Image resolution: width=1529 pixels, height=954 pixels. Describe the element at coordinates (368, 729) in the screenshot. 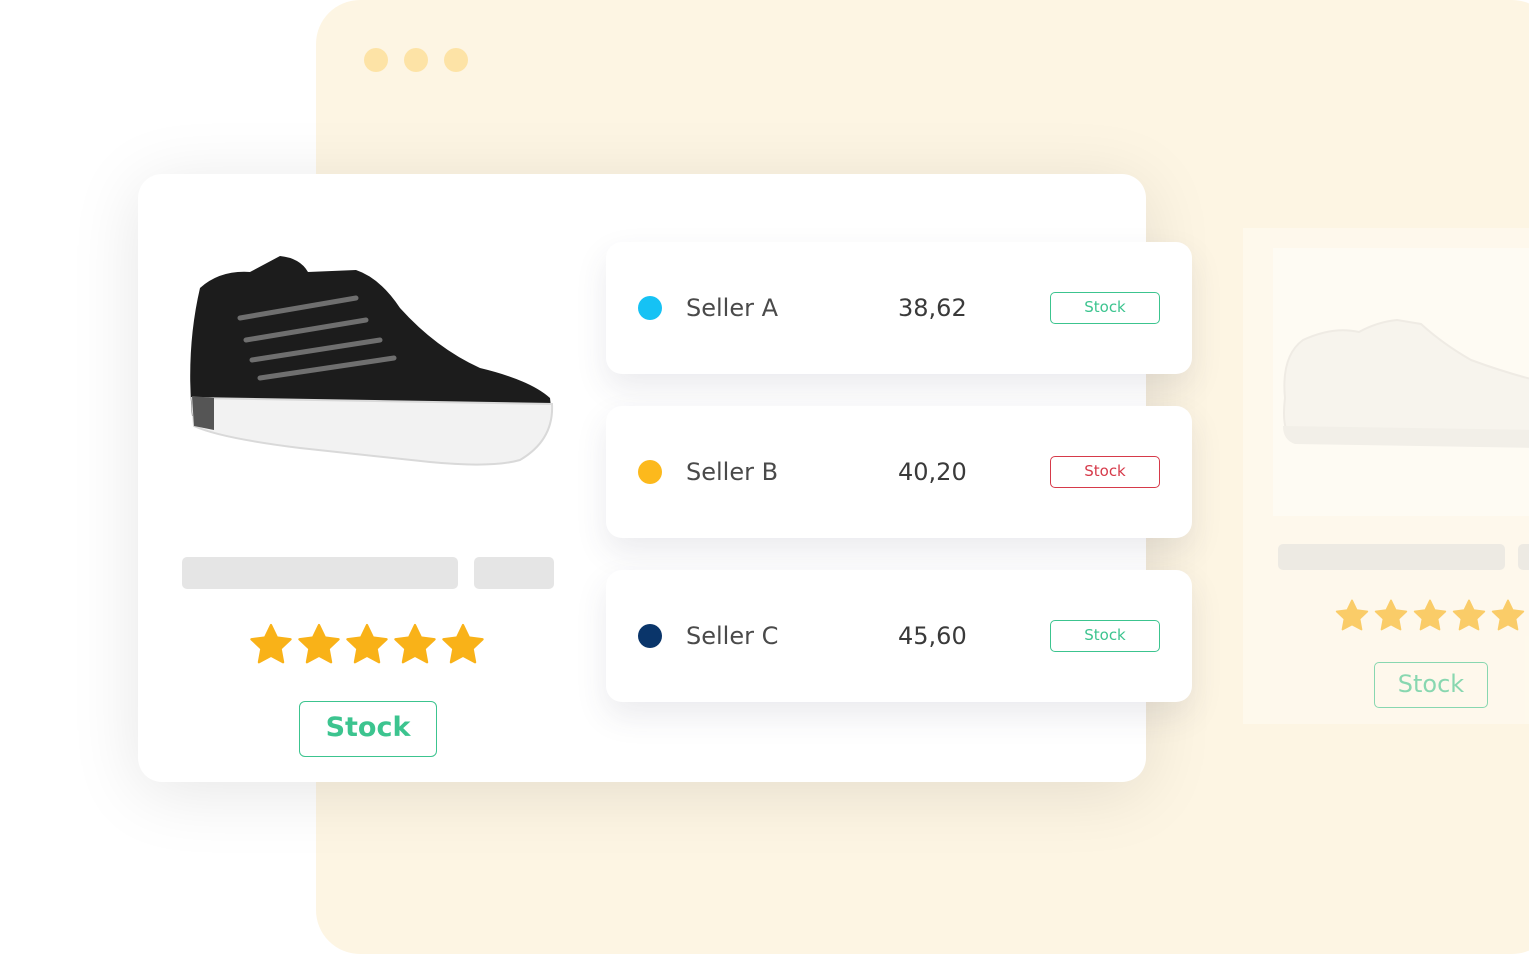

I see `product-stock-button: Stock` at that location.